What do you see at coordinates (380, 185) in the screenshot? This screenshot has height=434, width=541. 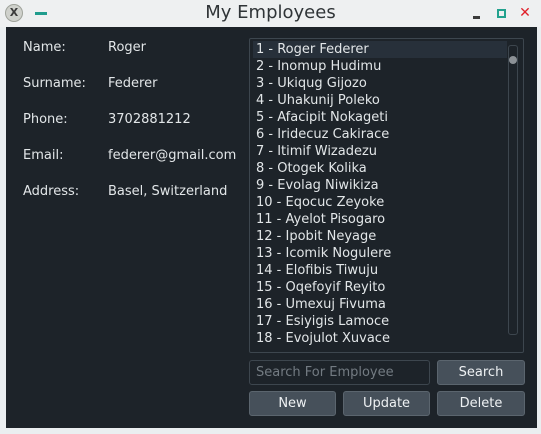 I see `list-item: 9 - Evolag Niwikiza` at bounding box center [380, 185].